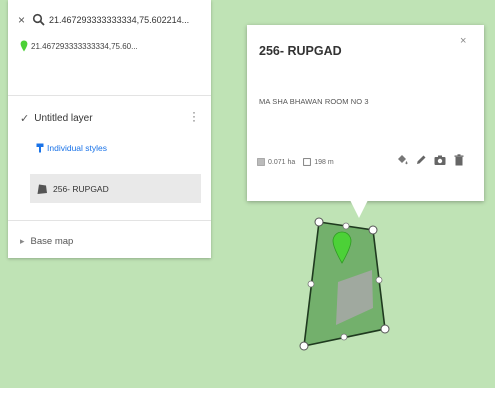 This screenshot has height=403, width=495. What do you see at coordinates (314, 101) in the screenshot?
I see `popup-description: MA SHA BHAWAN ROOM NO 3` at bounding box center [314, 101].